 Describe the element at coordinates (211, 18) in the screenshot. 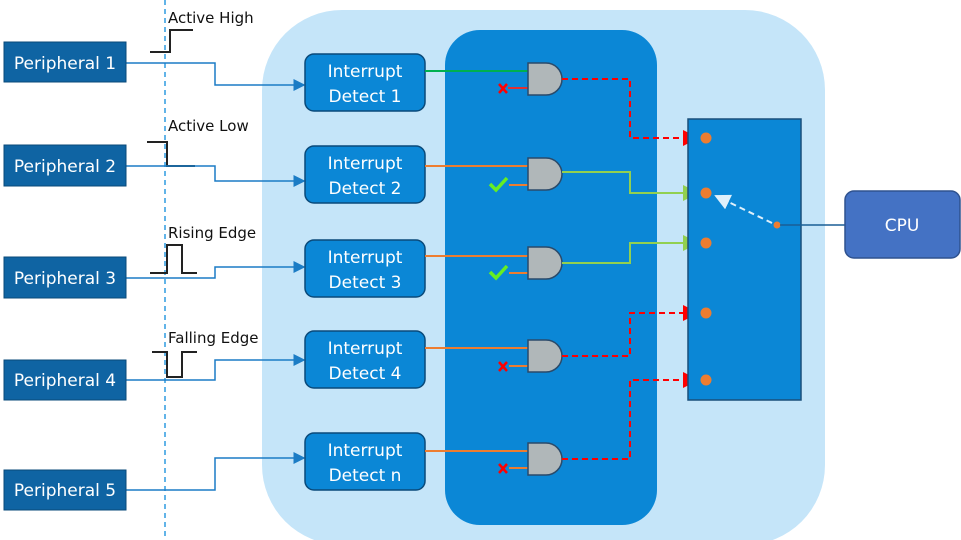

I see `label-active-high: Active High` at that location.